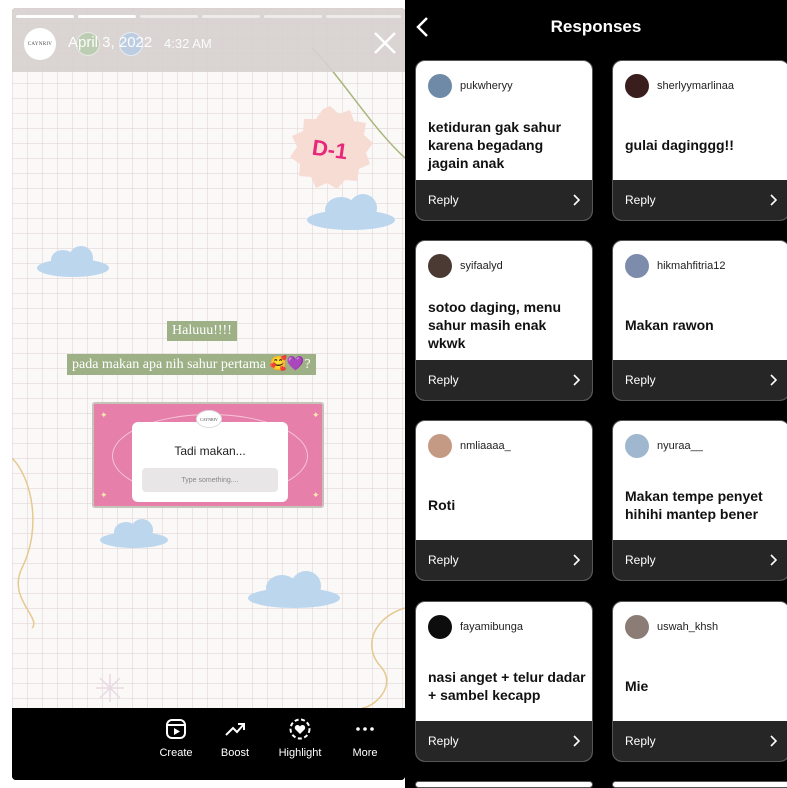 This screenshot has height=788, width=787. I want to click on reels-create-icon, so click(176, 729).